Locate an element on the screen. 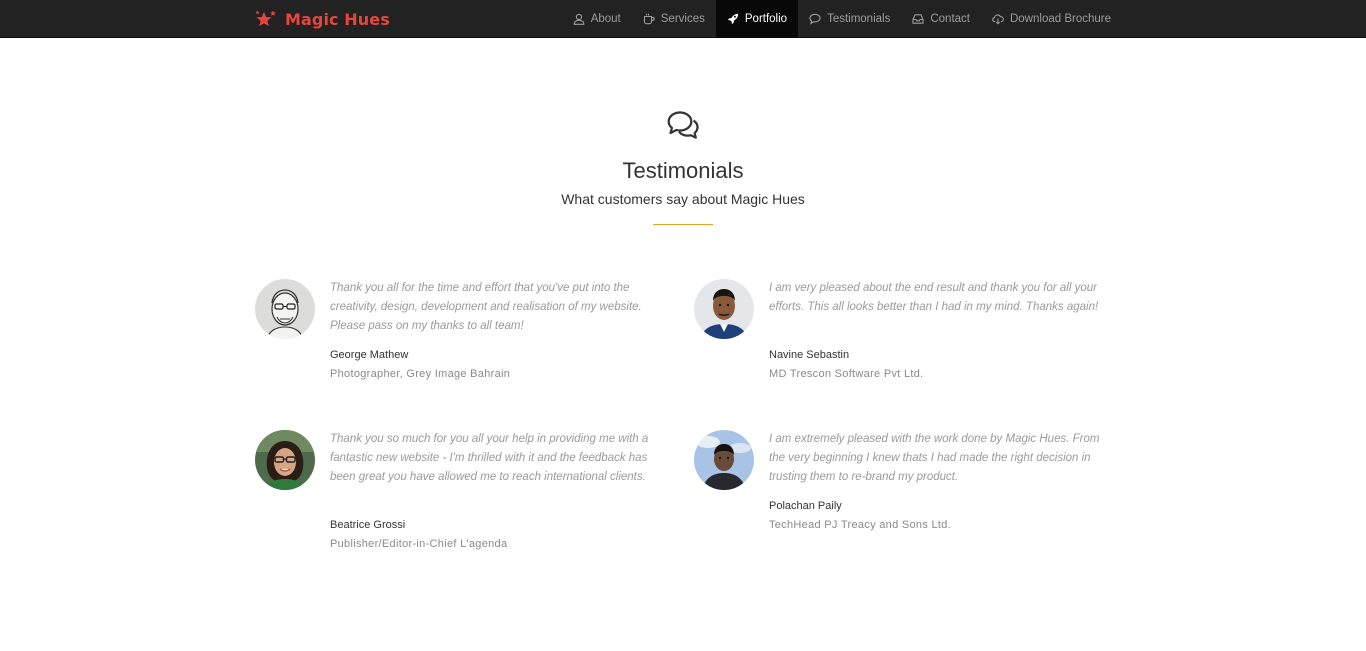 This screenshot has width=1366, height=651. testimonial-role: MD Trescon Software Pvt Ltd. is located at coordinates (846, 374).